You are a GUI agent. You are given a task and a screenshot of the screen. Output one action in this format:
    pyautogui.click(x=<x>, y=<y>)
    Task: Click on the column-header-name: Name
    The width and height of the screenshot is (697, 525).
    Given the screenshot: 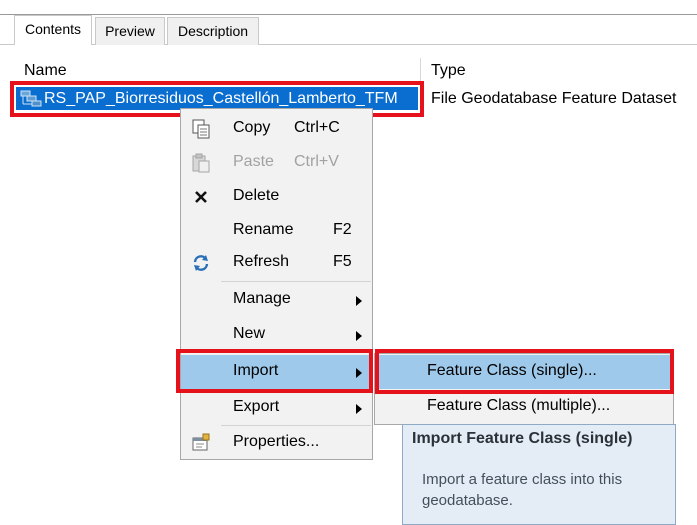 What is the action you would take?
    pyautogui.click(x=45, y=71)
    